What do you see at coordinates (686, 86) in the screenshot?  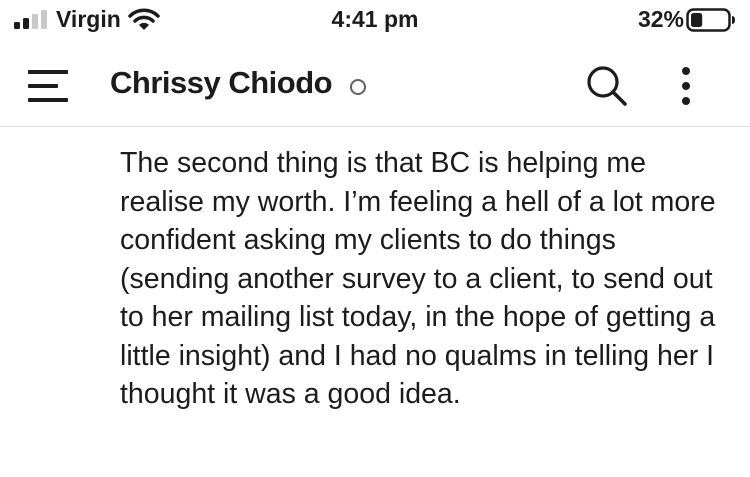 I see `vertical-ellipsis-icon` at bounding box center [686, 86].